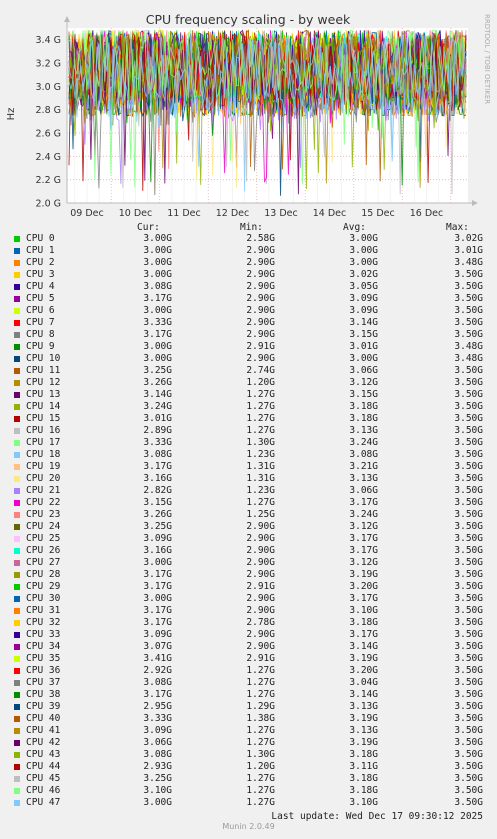  I want to click on legend-value-avg: 3.21G, so click(363, 466).